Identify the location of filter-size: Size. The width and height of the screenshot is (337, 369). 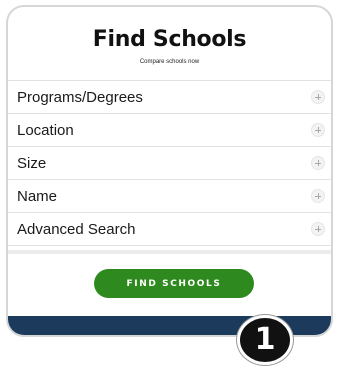
(169, 163).